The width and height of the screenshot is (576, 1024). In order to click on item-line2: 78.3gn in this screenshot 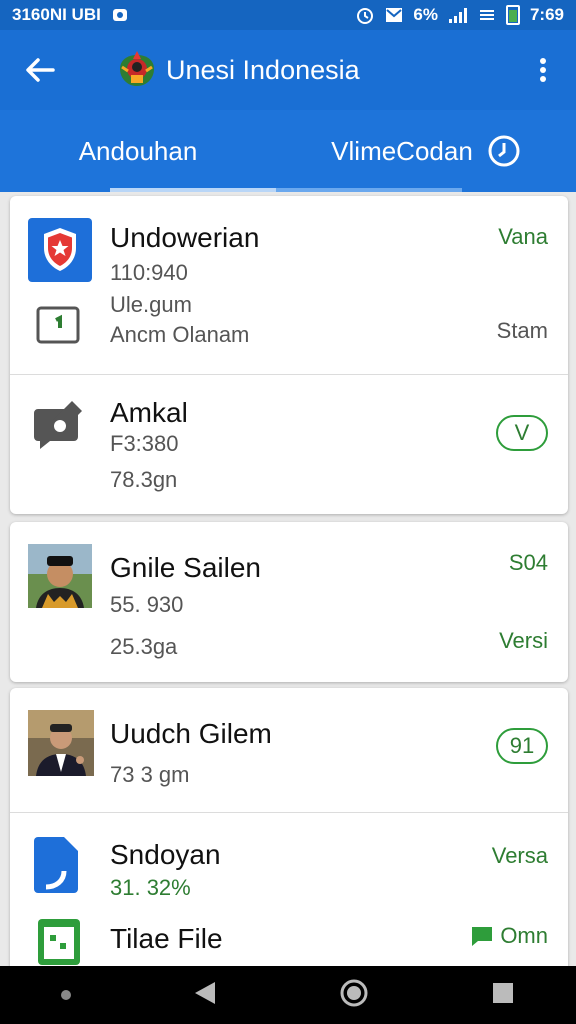, I will do `click(144, 479)`.